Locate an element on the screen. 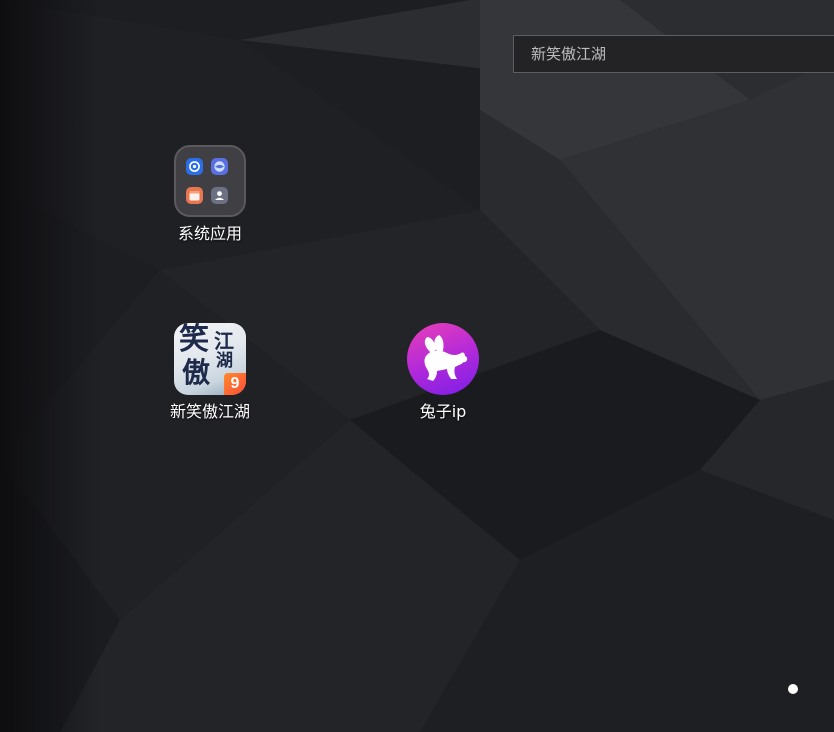  browser-icon is located at coordinates (219, 166).